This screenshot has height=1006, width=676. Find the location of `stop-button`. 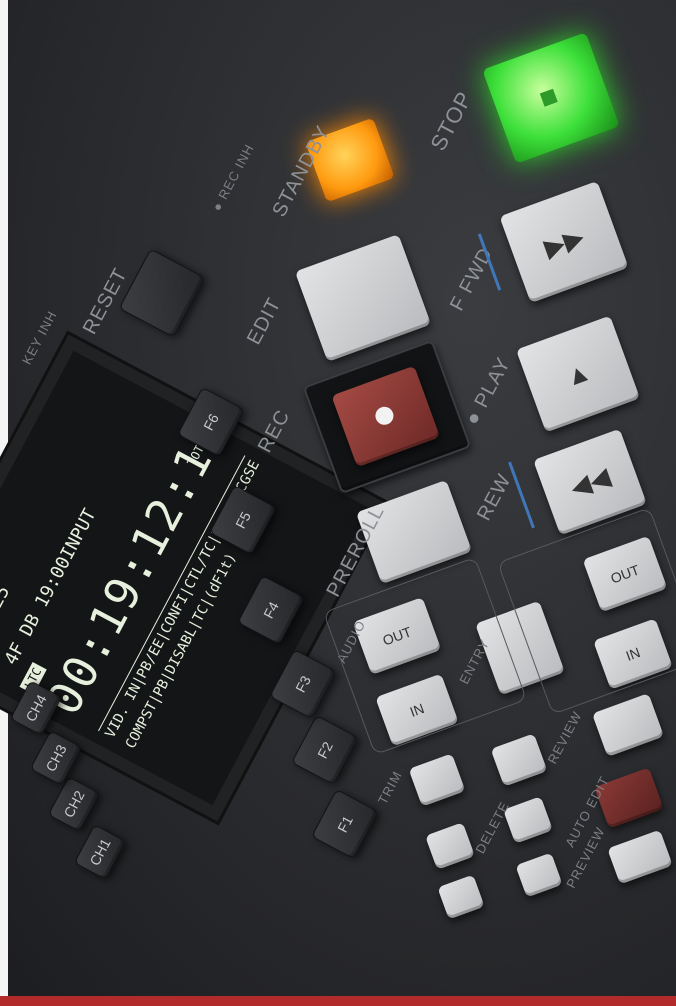

stop-button is located at coordinates (551, 98).